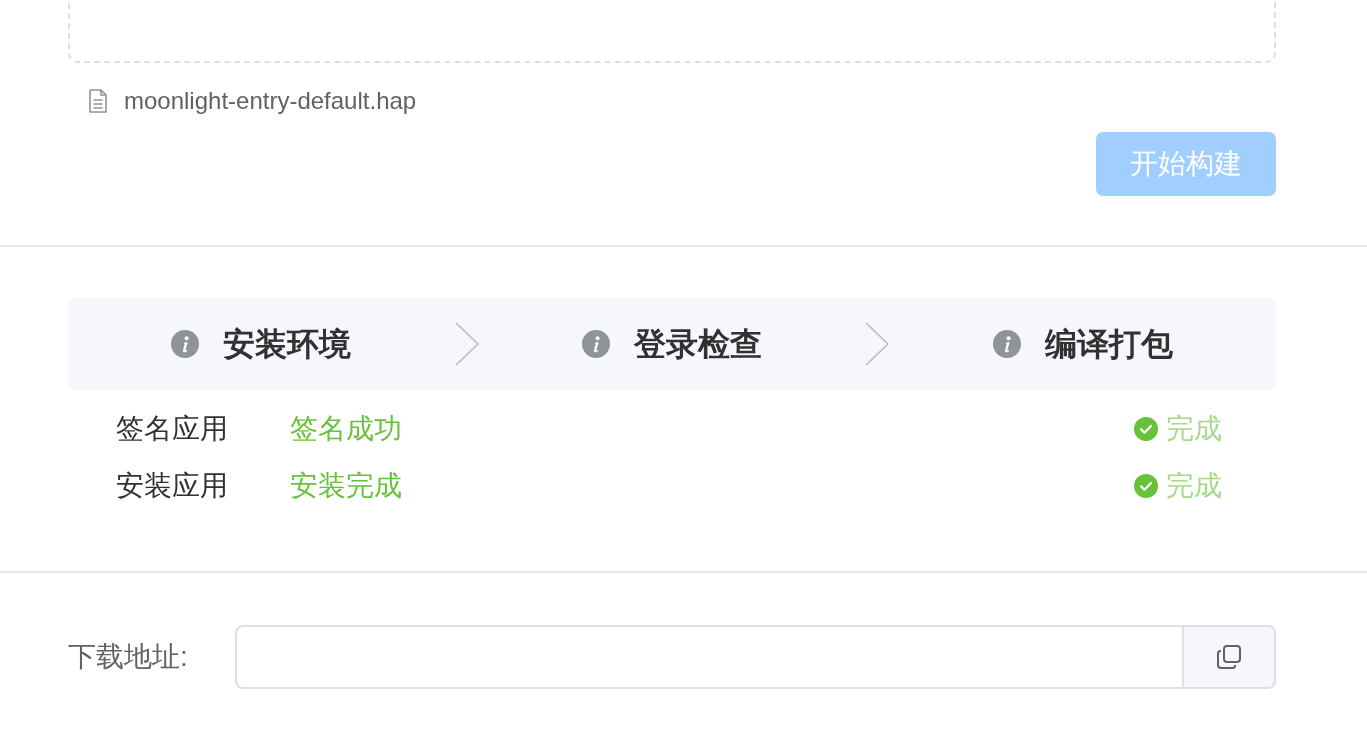  I want to click on task-message: 签名成功, so click(346, 429).